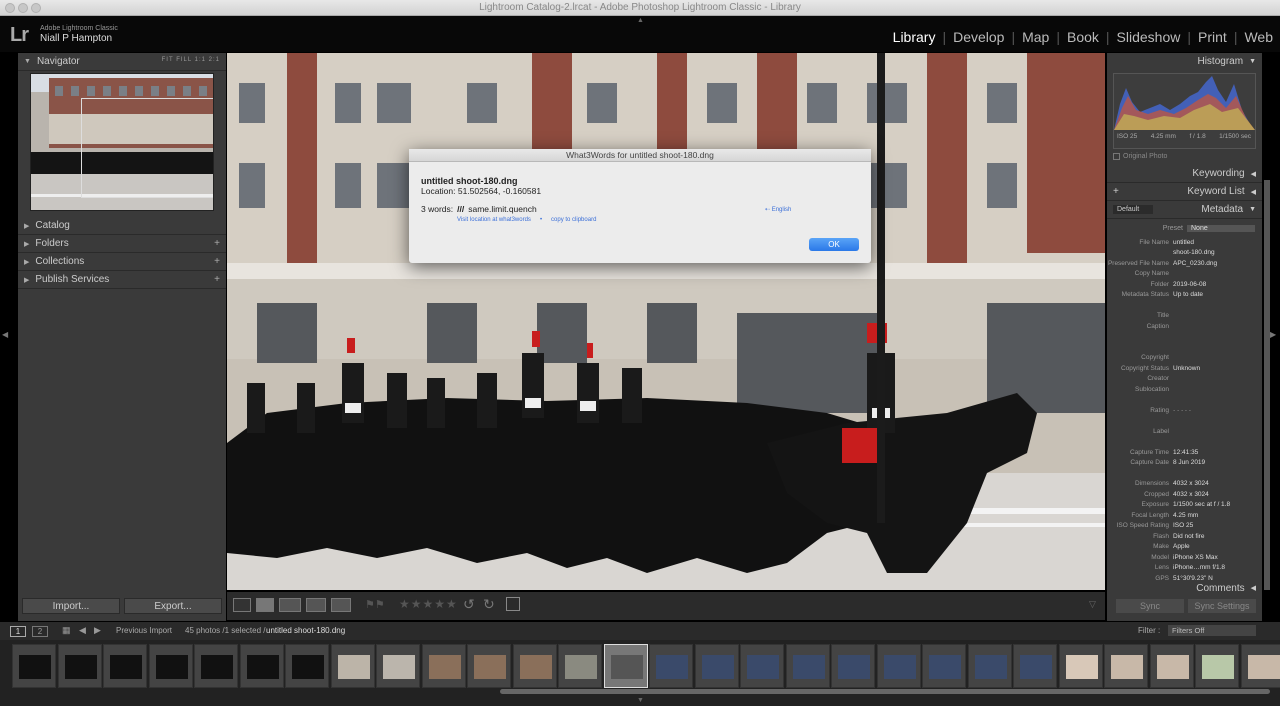 This screenshot has width=1280, height=706. I want to click on metadata-value: · · · · ·, so click(1213, 410).